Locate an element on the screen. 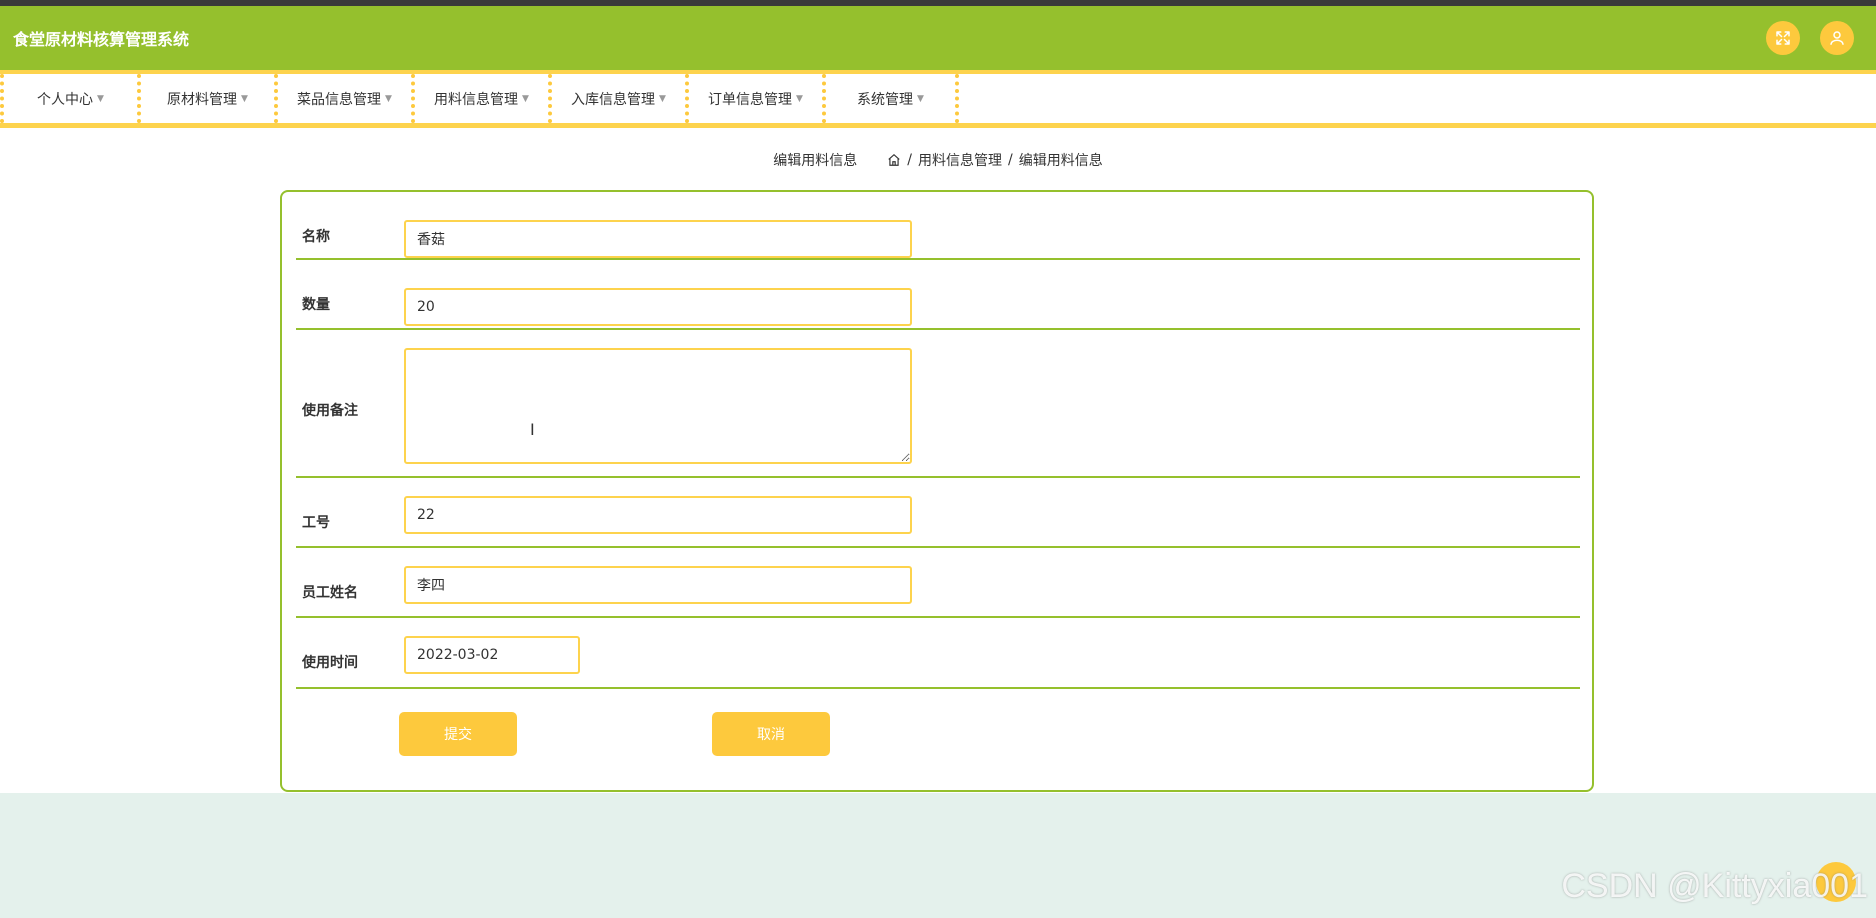  text-cursor-icon: I is located at coordinates (532, 429).